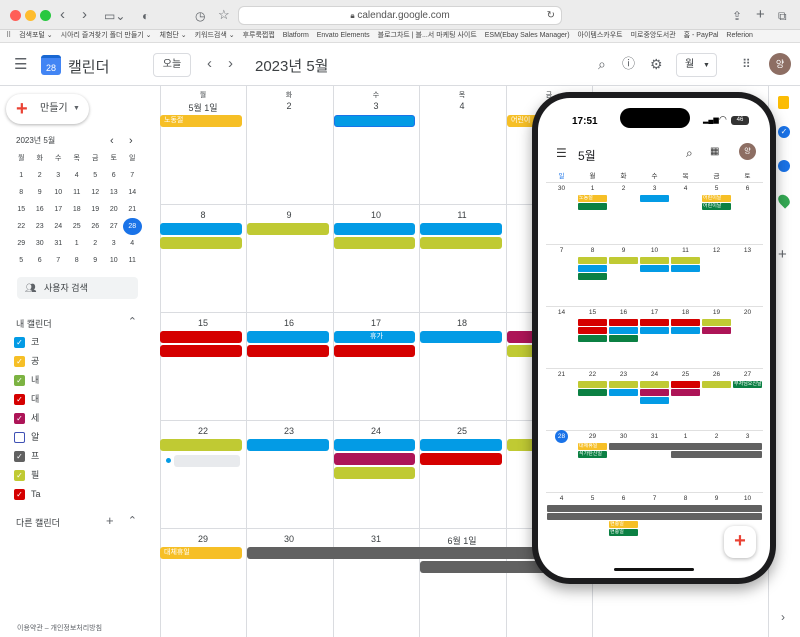 This screenshot has width=800, height=637. I want to click on day-number: 10, so click(376, 215).